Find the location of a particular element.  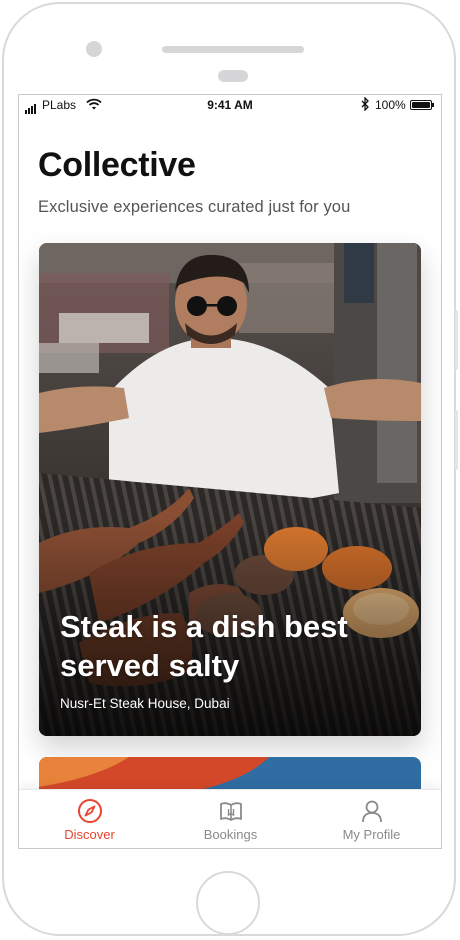

tab-my-profile-label: My Profile is located at coordinates (371, 834).